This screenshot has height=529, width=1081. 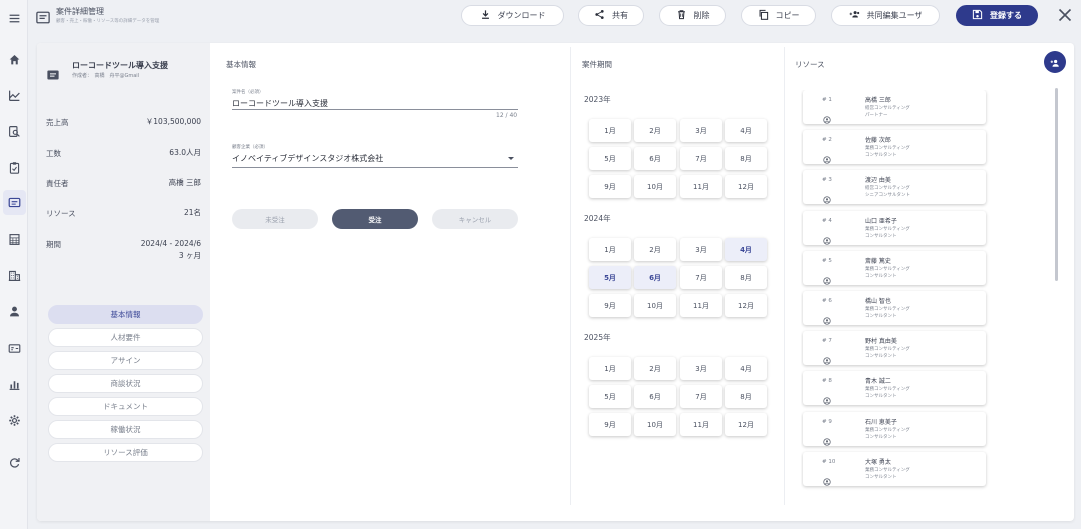 I want to click on resource-scrollbar, so click(x=1056, y=184).